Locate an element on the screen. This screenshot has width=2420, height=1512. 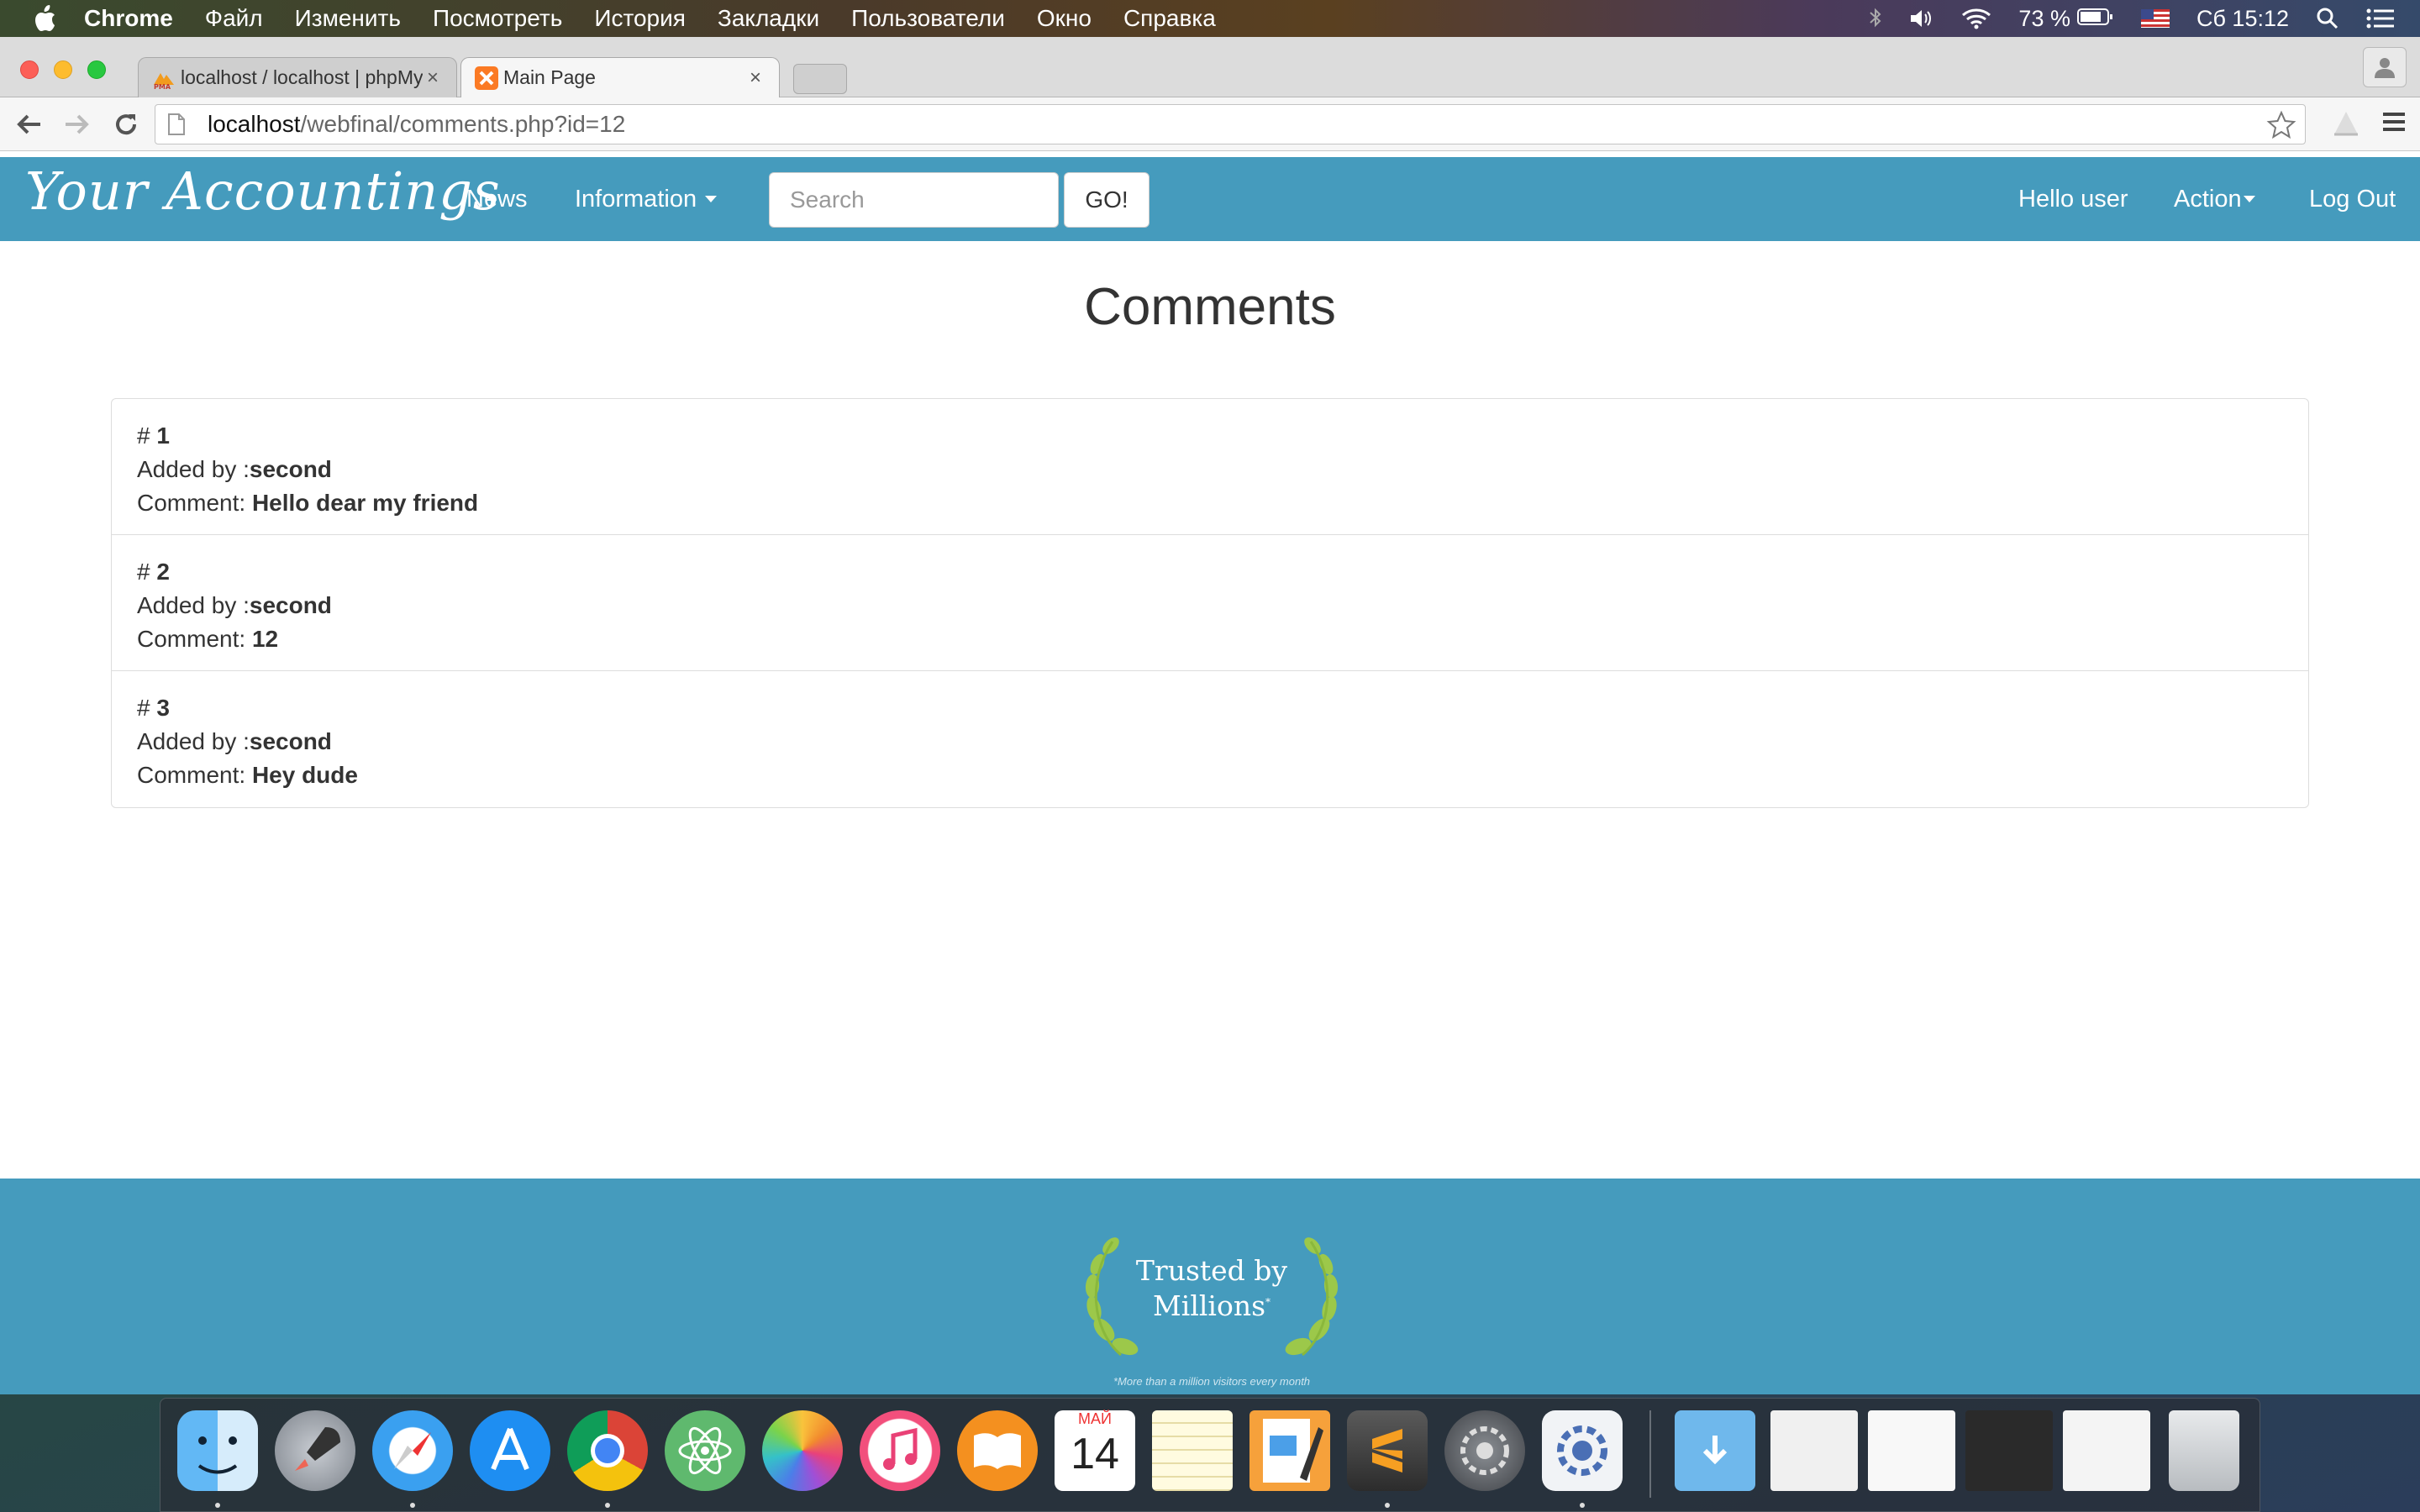
spotlight-search-icon is located at coordinates (2328, 18).